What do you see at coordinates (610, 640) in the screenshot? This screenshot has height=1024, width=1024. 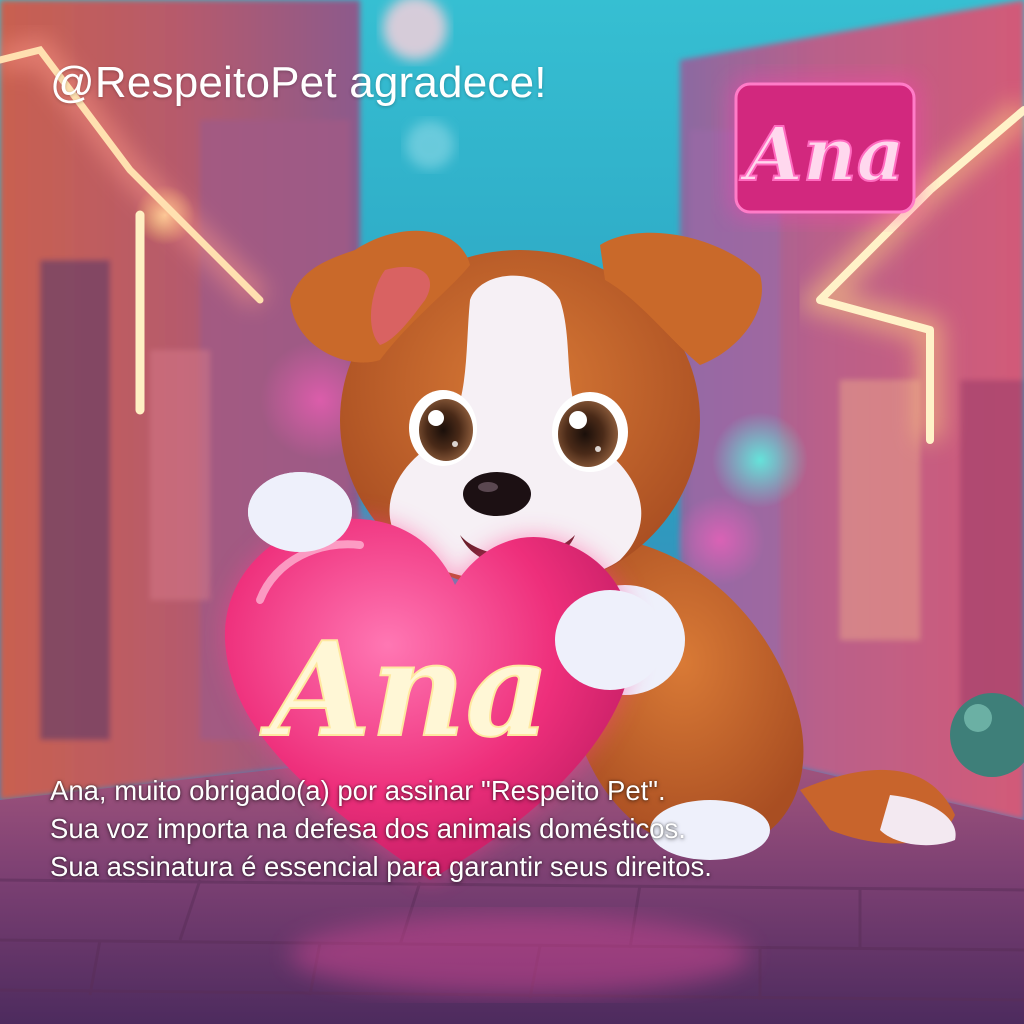 I see `puppy-paw-over-heart-right` at bounding box center [610, 640].